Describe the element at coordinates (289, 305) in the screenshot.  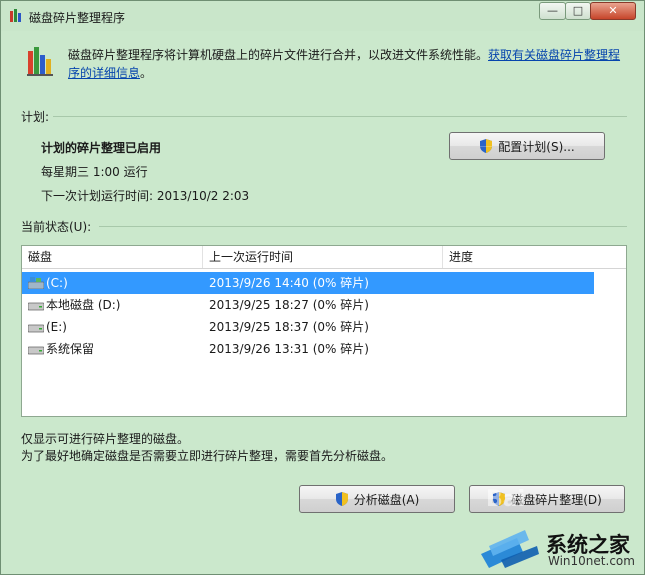
I see `disk-last-run: 2013/9/25 18:27 (0% 碎片)` at that location.